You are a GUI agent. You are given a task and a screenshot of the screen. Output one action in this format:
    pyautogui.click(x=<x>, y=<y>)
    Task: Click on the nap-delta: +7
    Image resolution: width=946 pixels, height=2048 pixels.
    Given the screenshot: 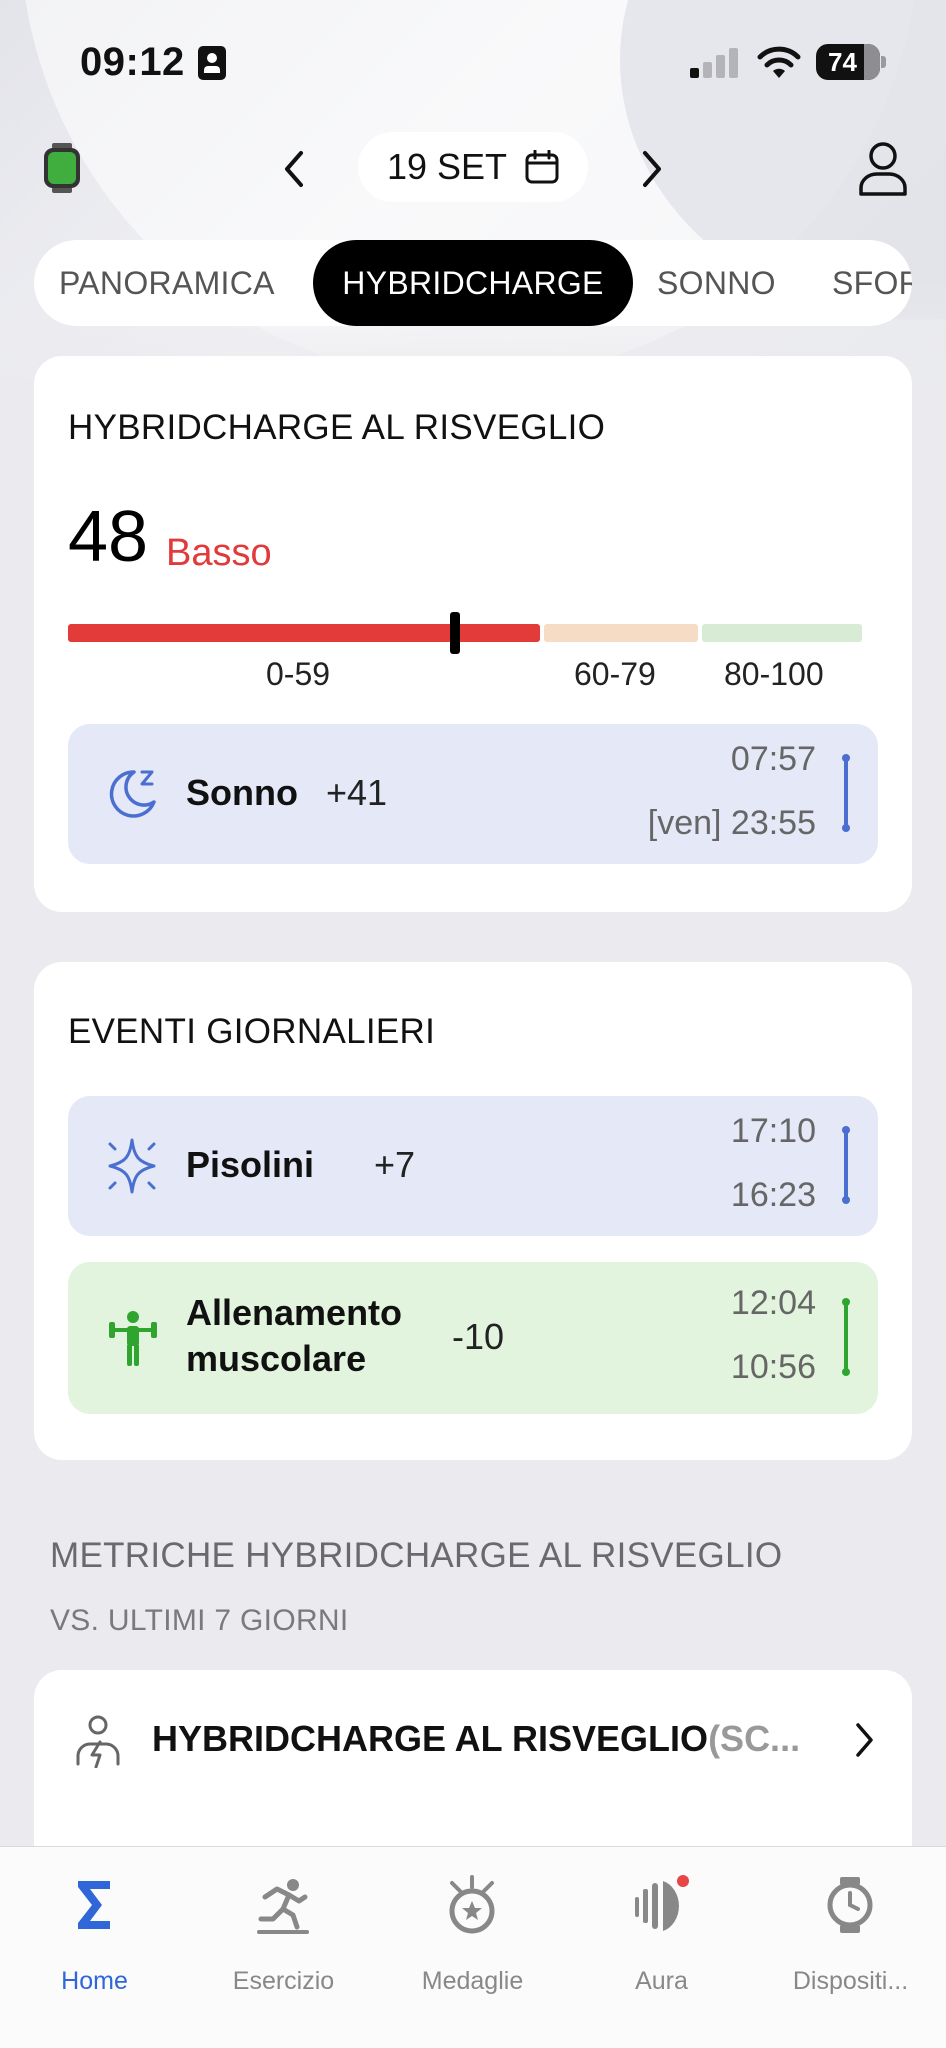 What is the action you would take?
    pyautogui.click(x=395, y=1164)
    